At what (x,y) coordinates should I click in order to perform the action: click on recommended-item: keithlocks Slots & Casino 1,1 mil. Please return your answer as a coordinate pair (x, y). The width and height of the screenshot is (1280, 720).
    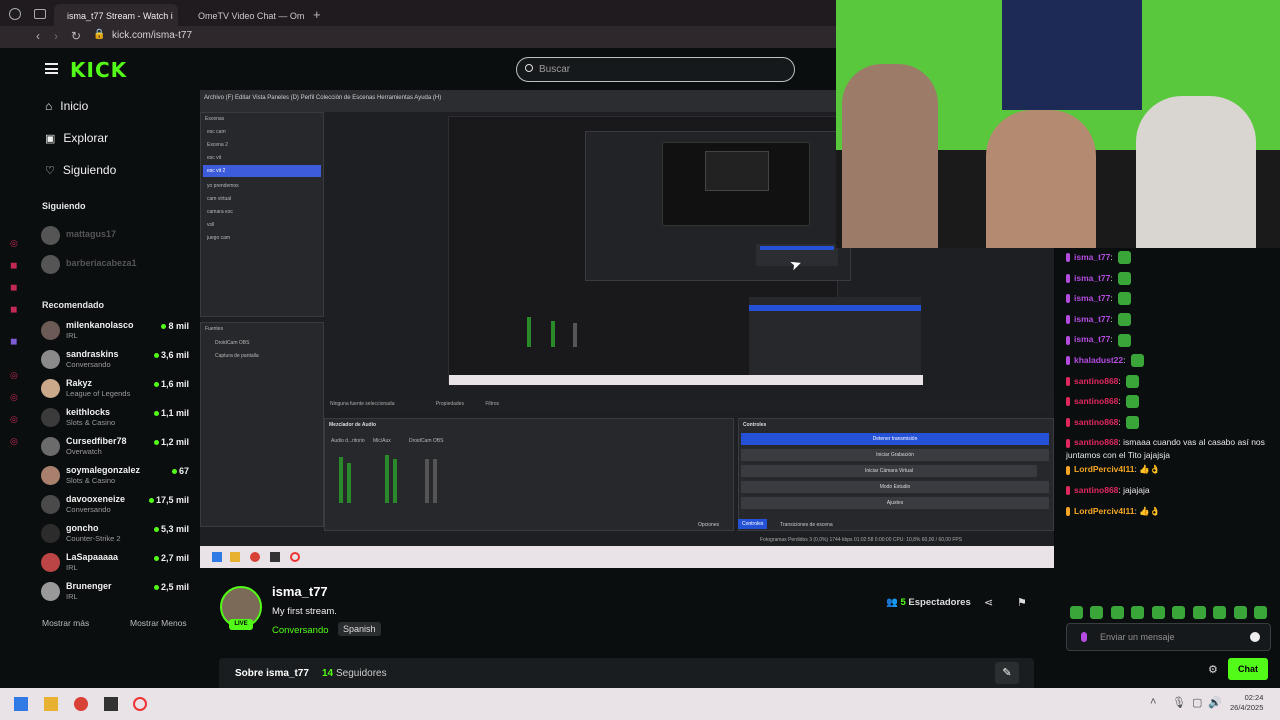
    Looking at the image, I should click on (116, 418).